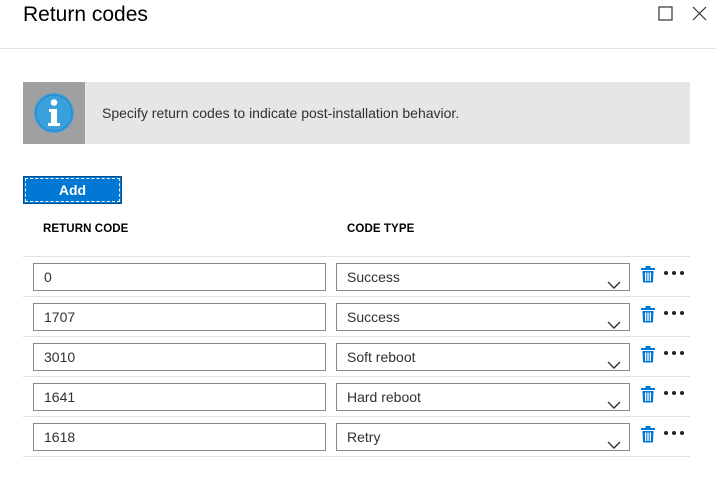 The image size is (716, 481). I want to click on code-type-value: Hard reboot, so click(384, 397).